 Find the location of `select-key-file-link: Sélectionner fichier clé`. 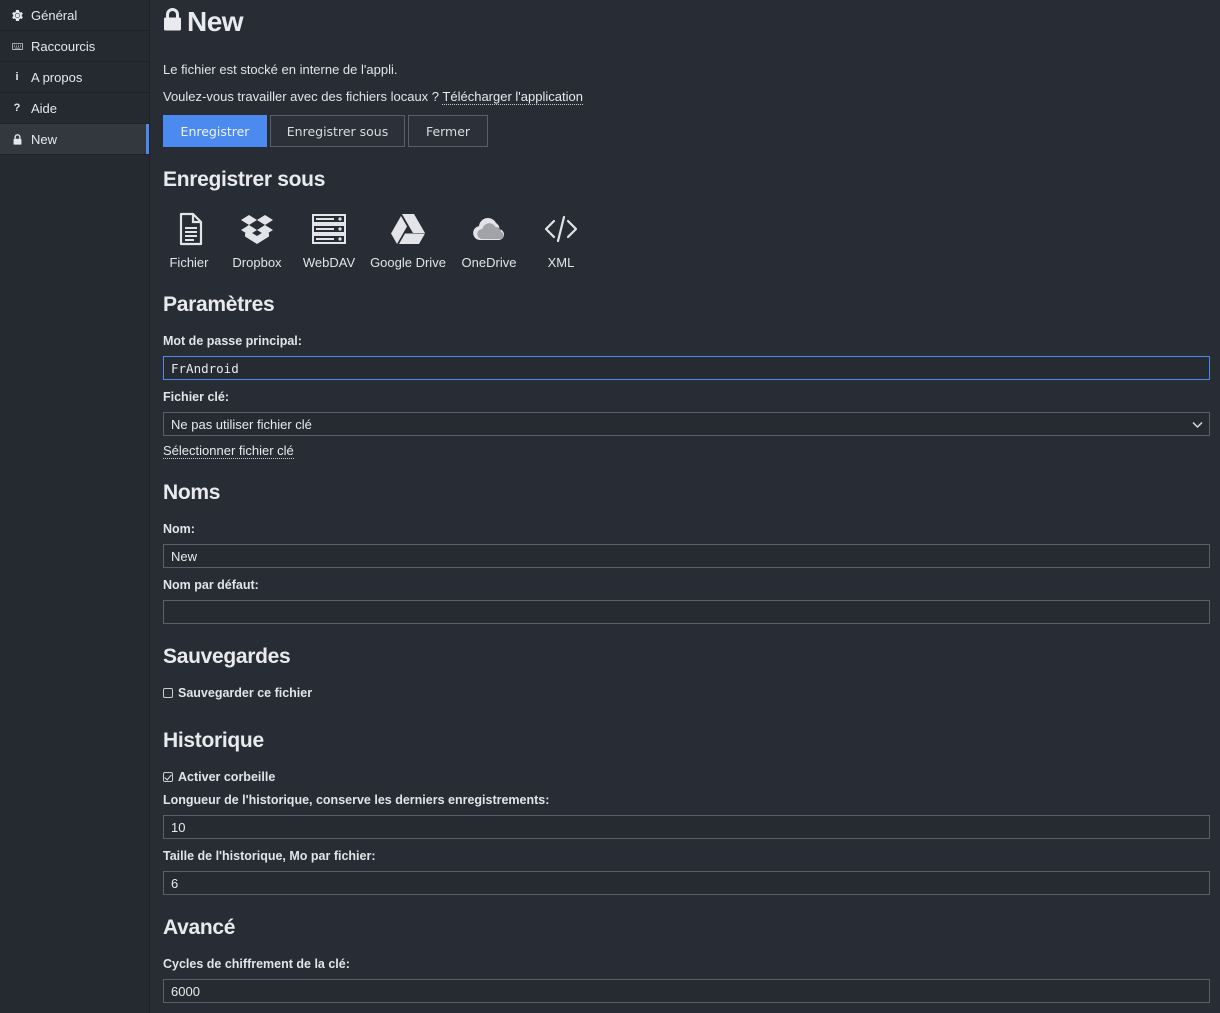

select-key-file-link: Sélectionner fichier clé is located at coordinates (228, 451).